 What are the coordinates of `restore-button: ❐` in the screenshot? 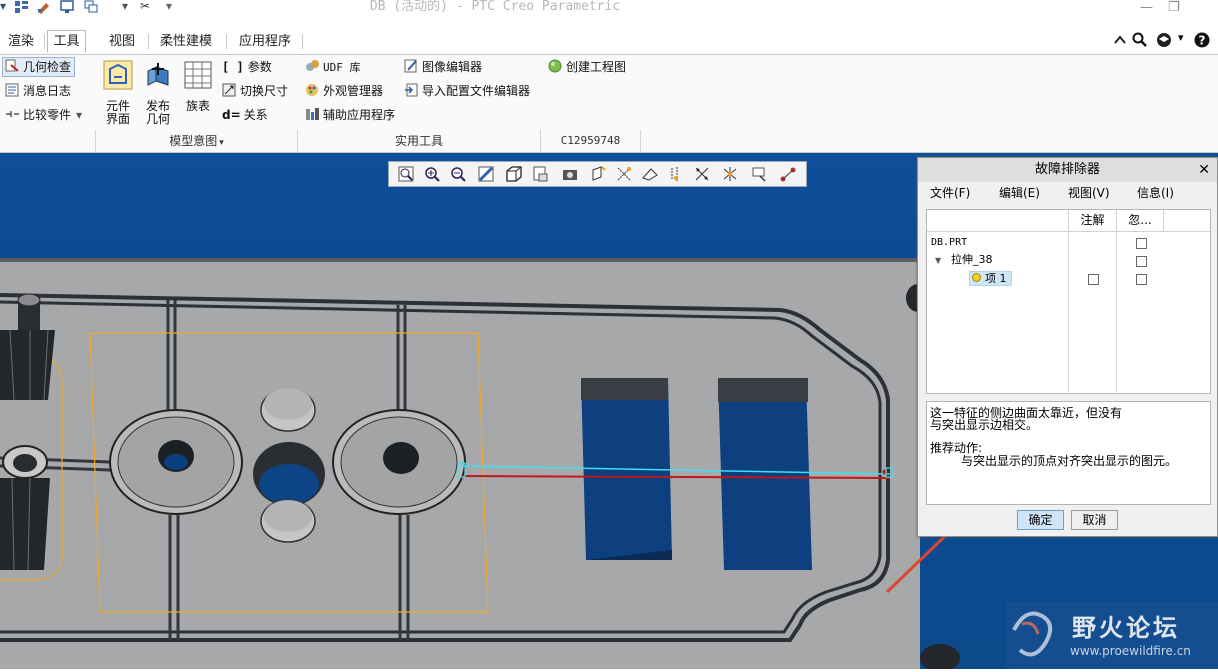 It's located at (1174, 7).